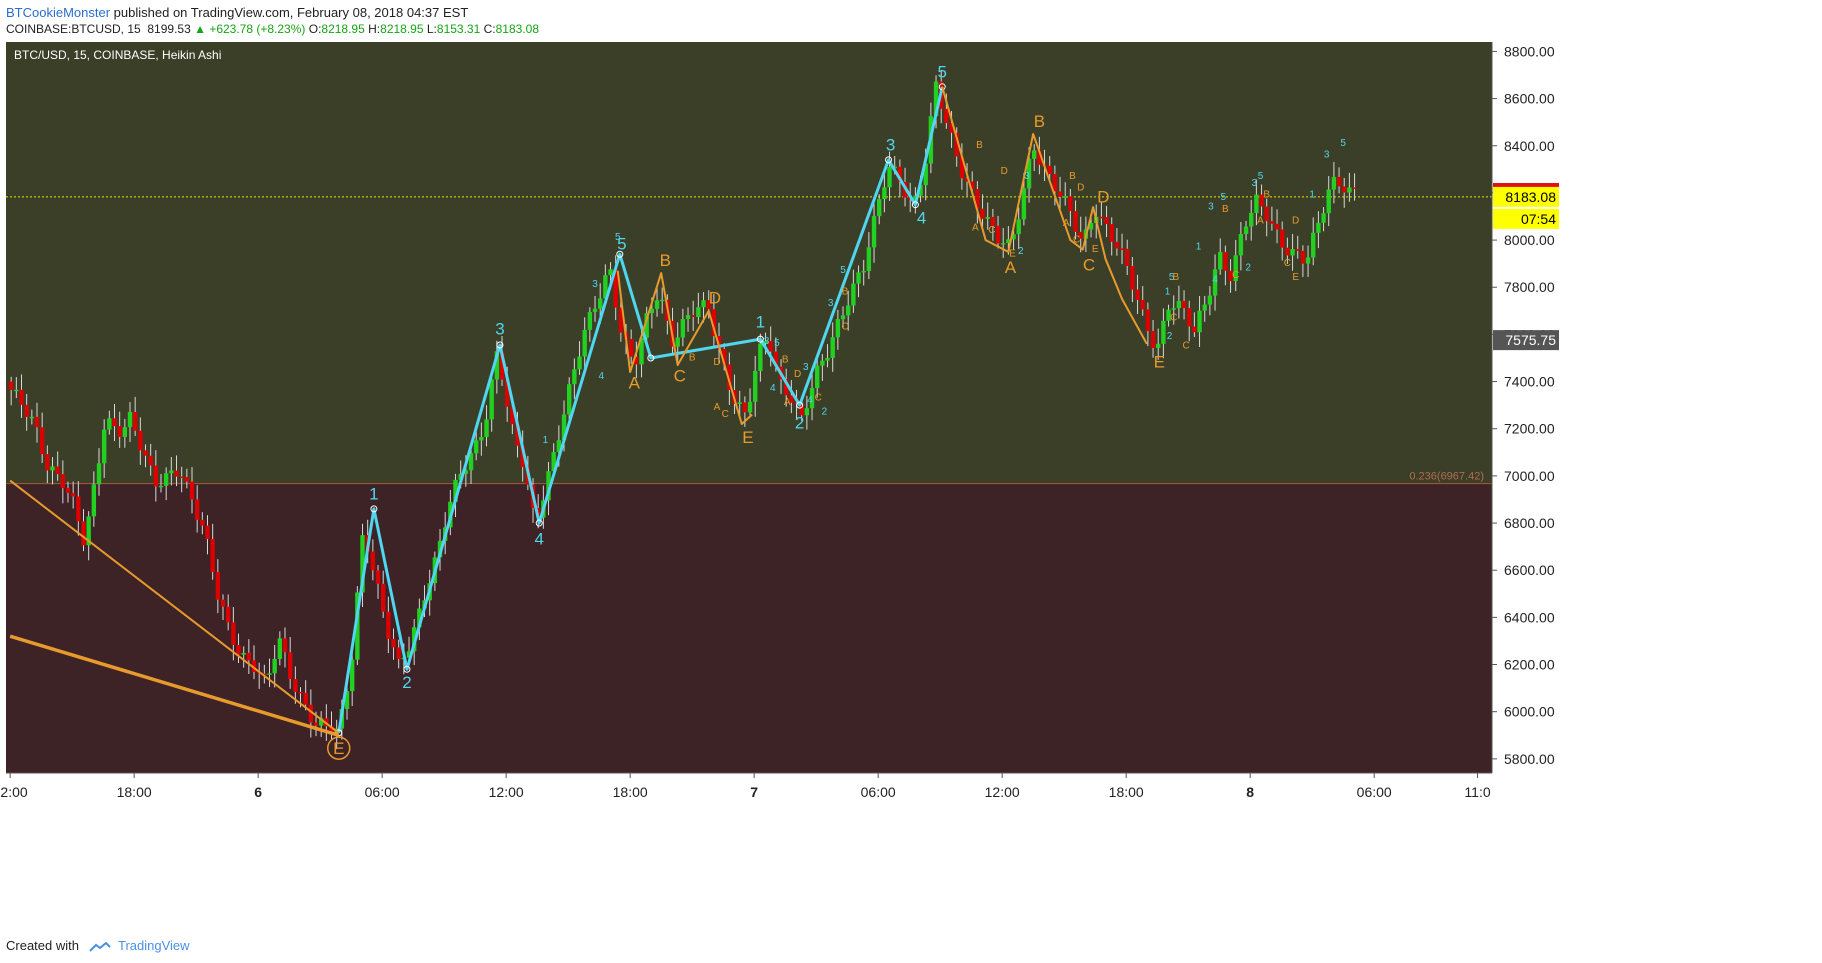 The height and width of the screenshot is (963, 1822). What do you see at coordinates (315, 29) in the screenshot?
I see `open-label: O:` at bounding box center [315, 29].